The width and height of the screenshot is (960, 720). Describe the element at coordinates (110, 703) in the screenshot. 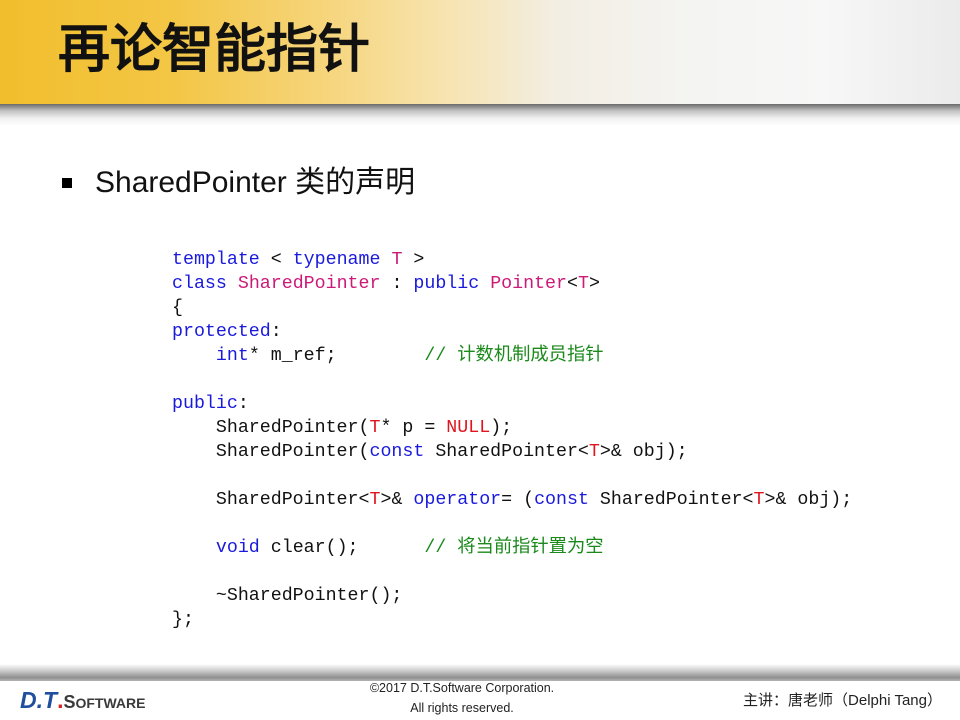

I see `logo-name-rest: OFTWARE` at that location.